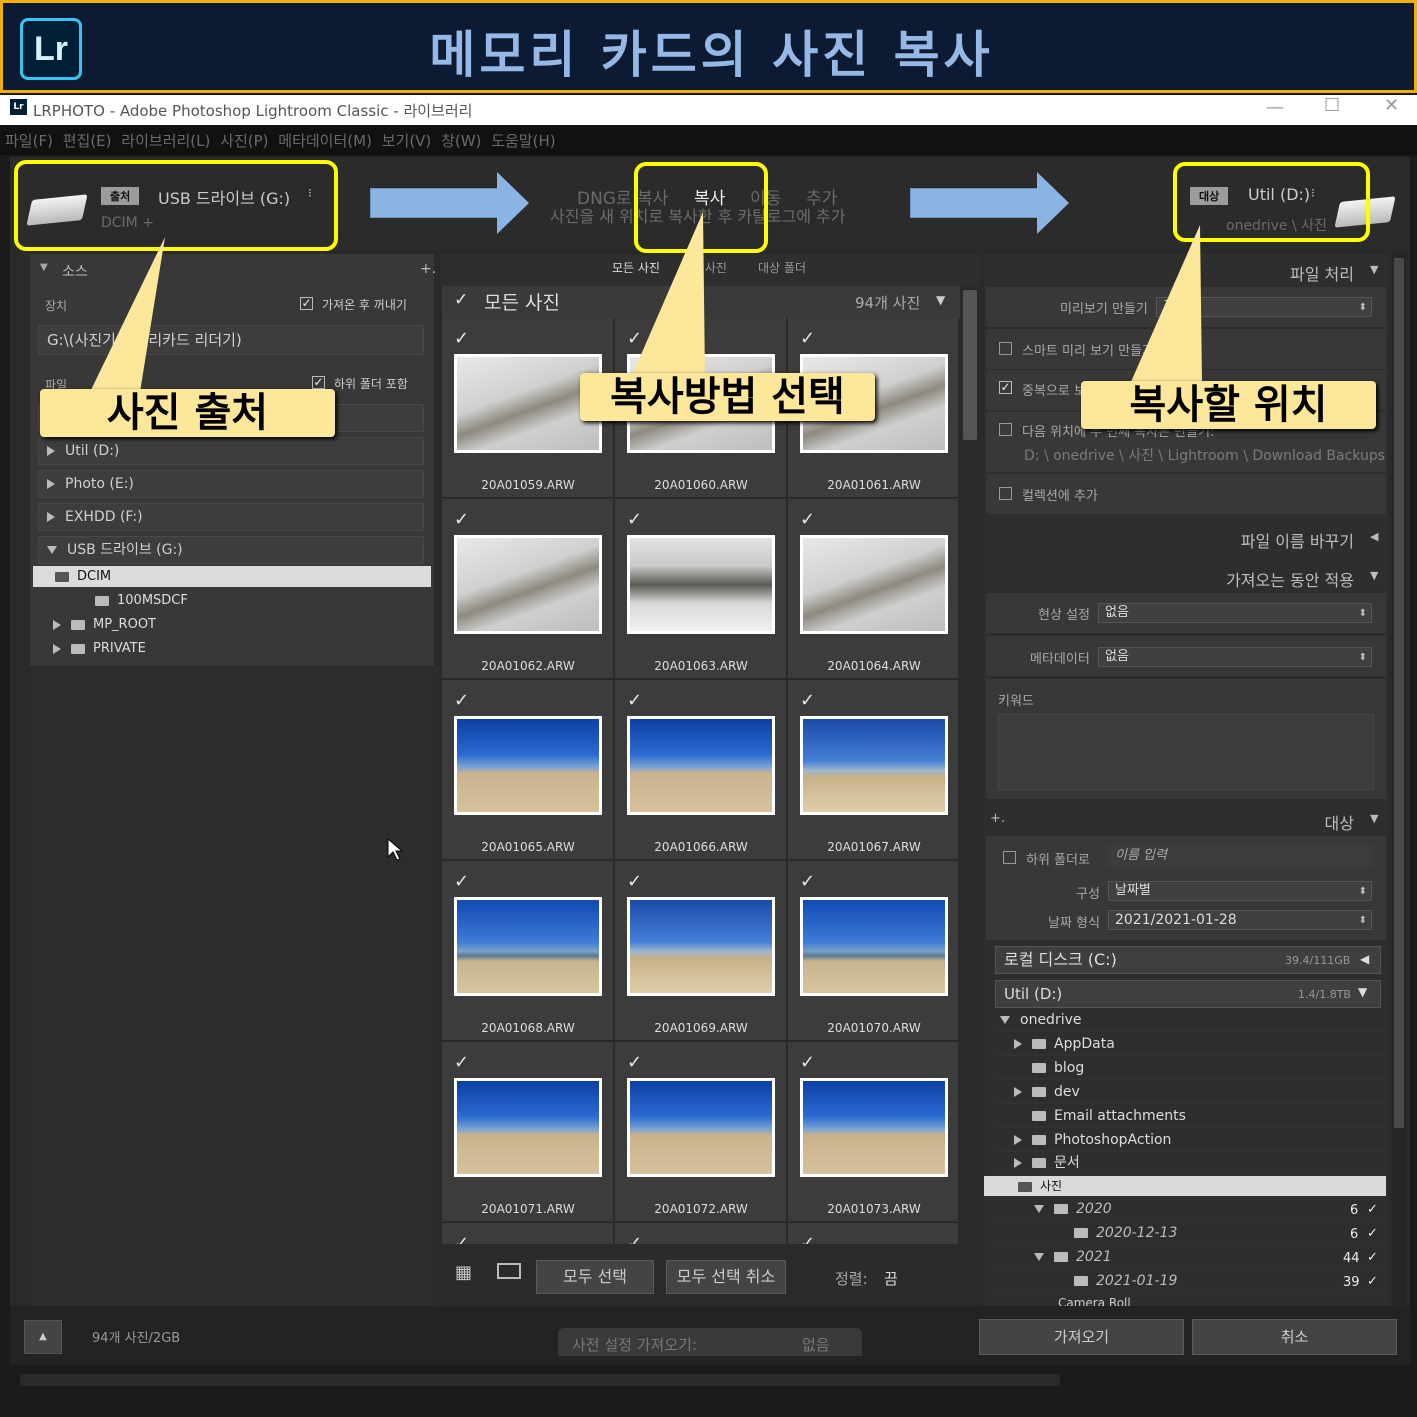 The width and height of the screenshot is (1417, 1417). I want to click on callout-source: 사진 출처, so click(187, 413).